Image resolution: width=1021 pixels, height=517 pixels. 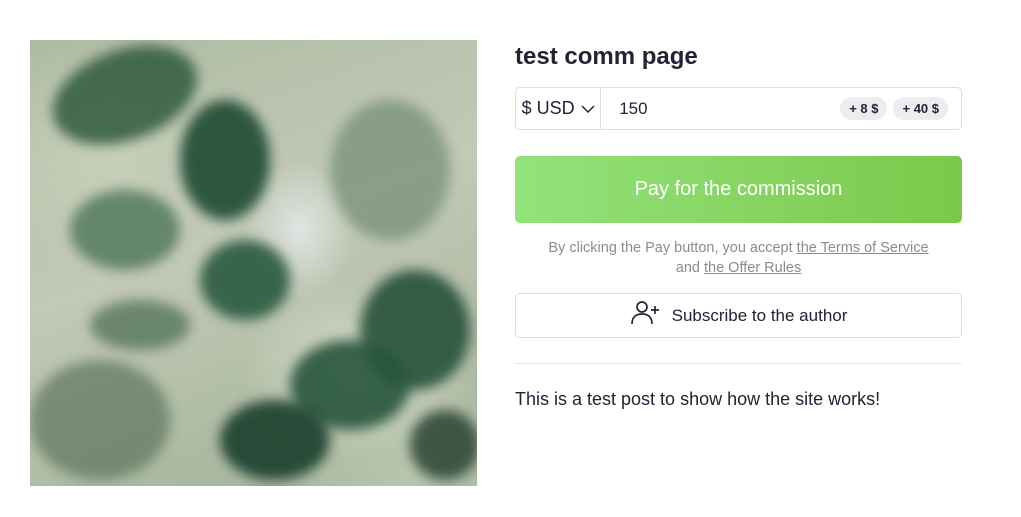 What do you see at coordinates (920, 108) in the screenshot?
I see `add-40-chip: + 40 $` at bounding box center [920, 108].